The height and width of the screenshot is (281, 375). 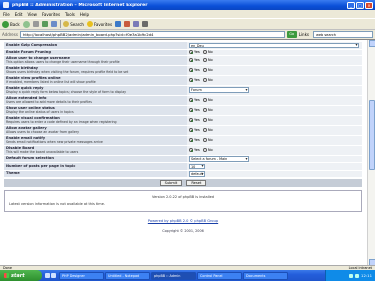 I want to click on setting-control: default, so click(x=274, y=173).